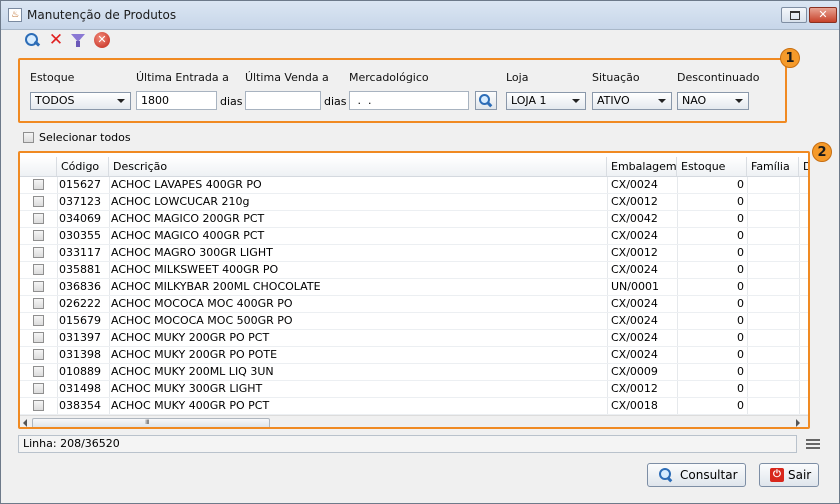  What do you see at coordinates (80, 371) in the screenshot?
I see `cell-codigo: 010889` at bounding box center [80, 371].